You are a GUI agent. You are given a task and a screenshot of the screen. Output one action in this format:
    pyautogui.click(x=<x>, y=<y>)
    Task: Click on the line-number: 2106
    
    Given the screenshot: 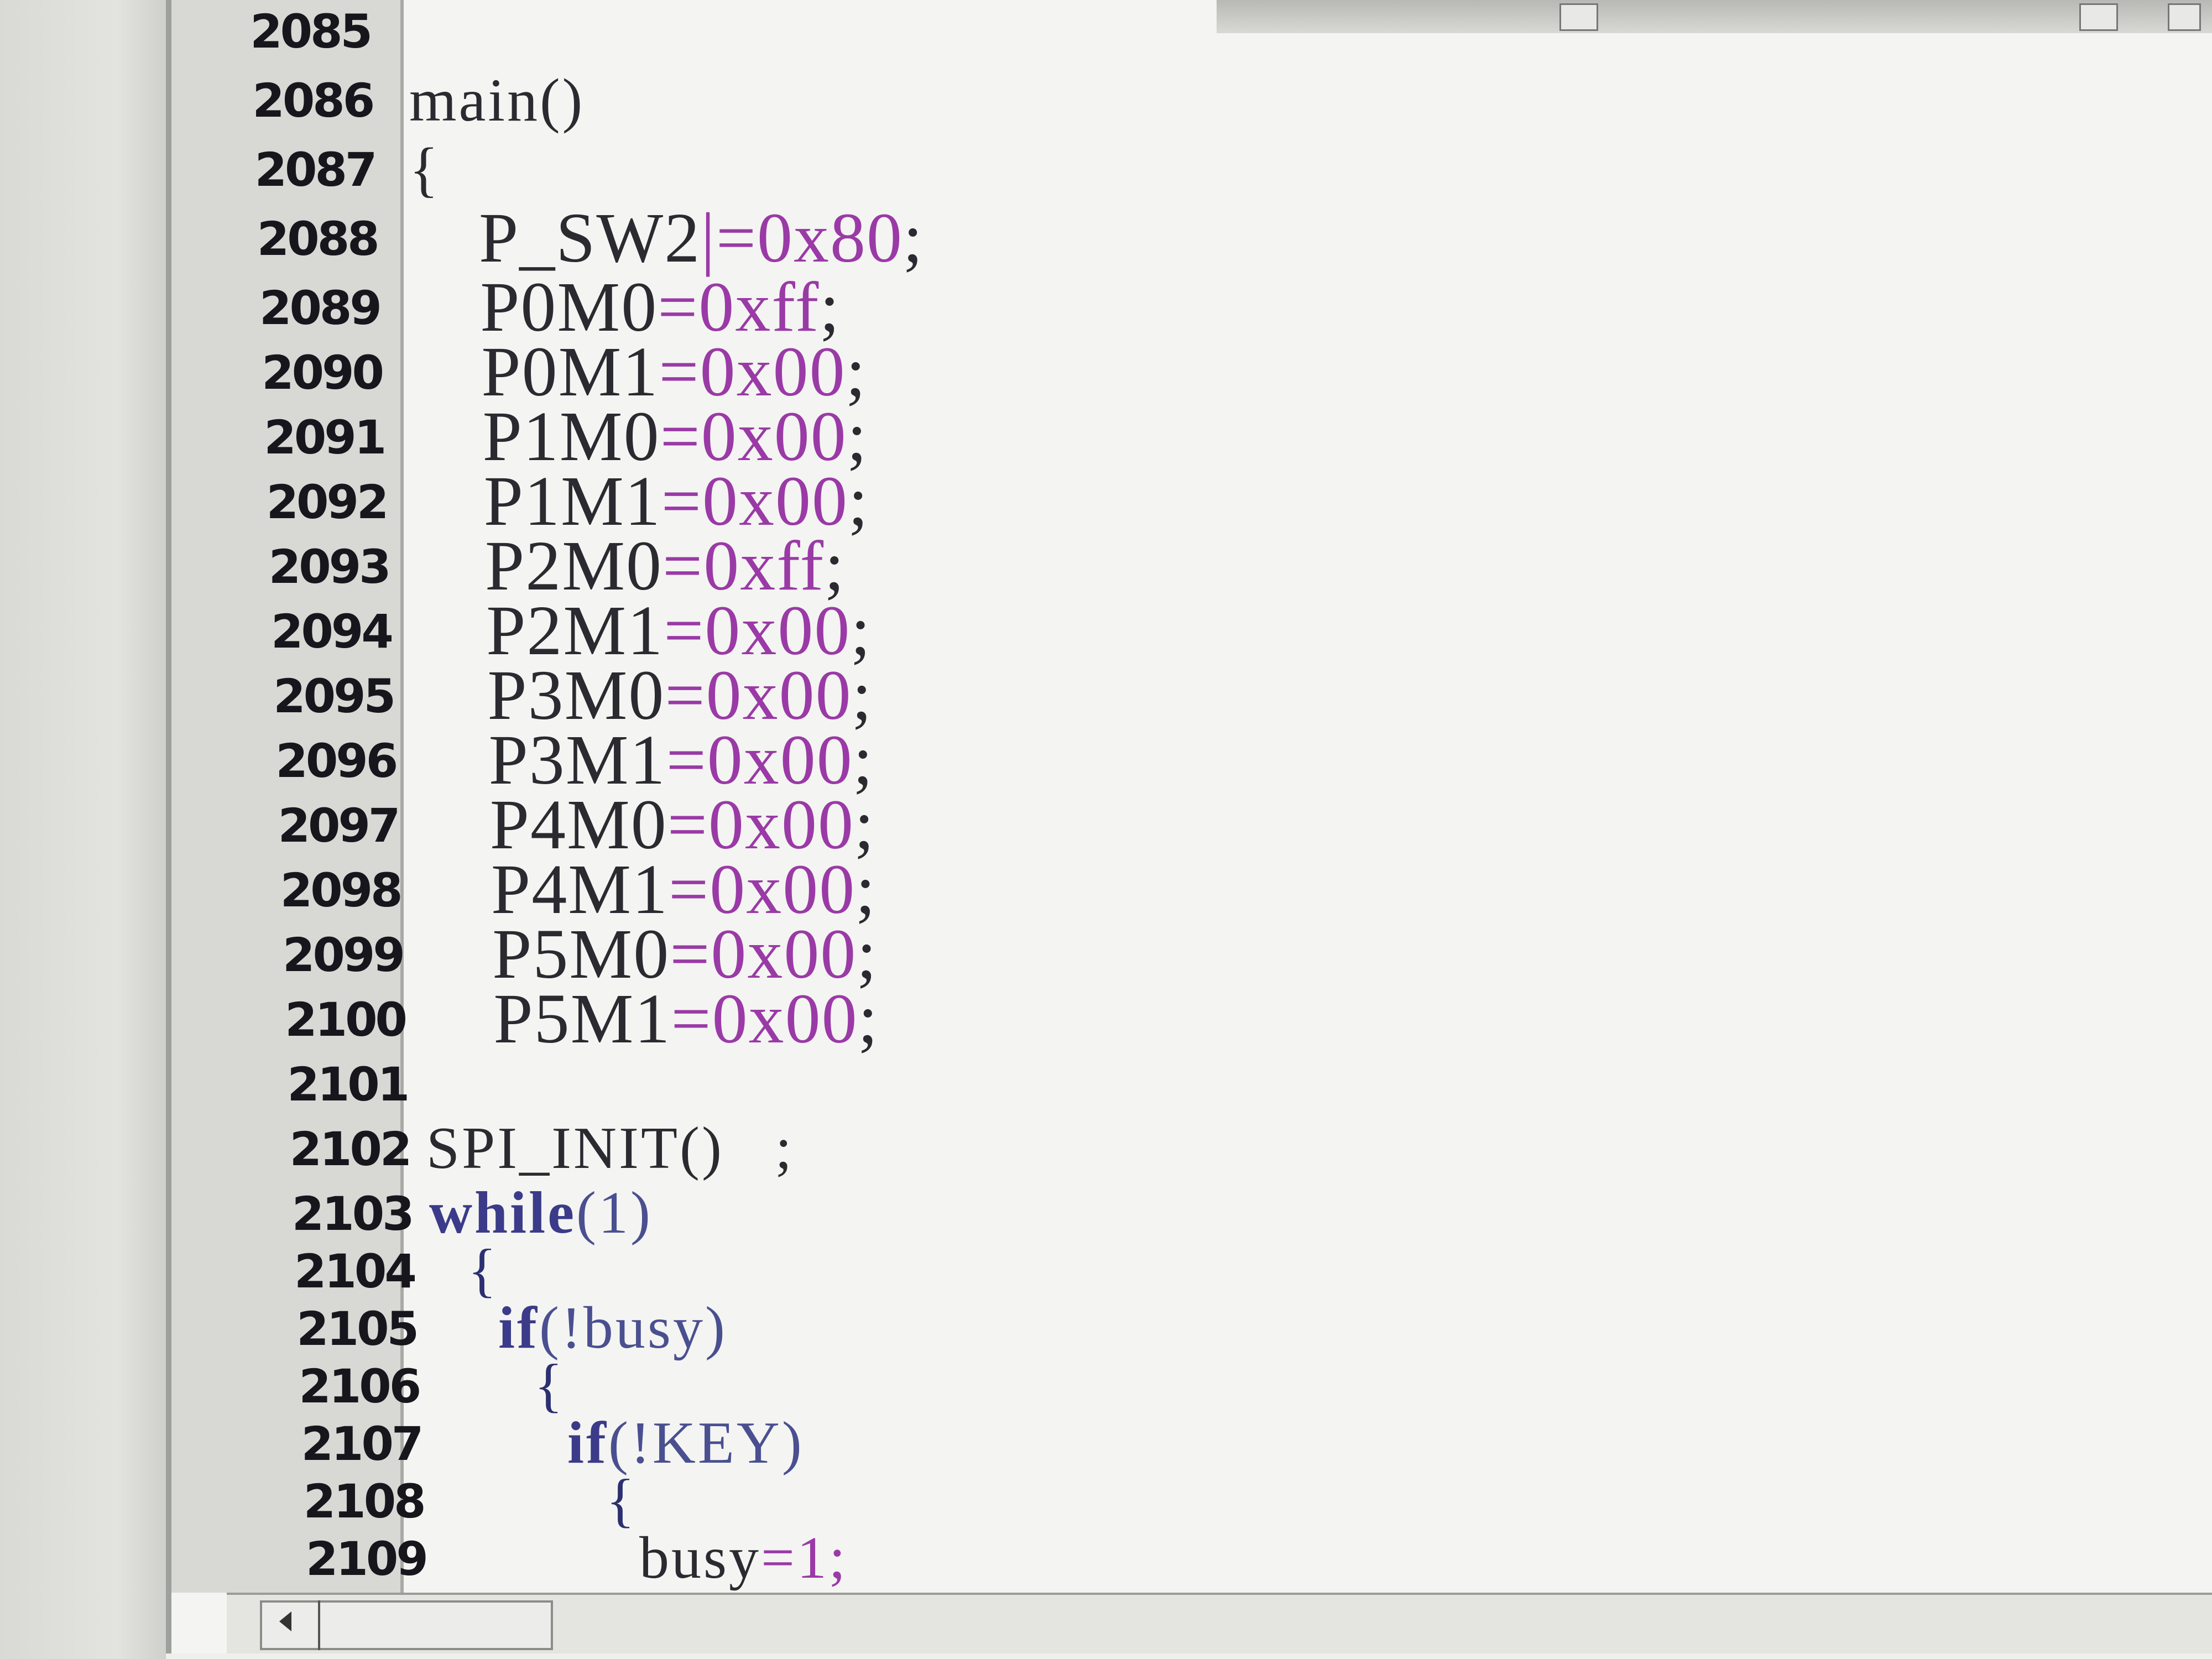 What is the action you would take?
    pyautogui.click(x=360, y=1386)
    